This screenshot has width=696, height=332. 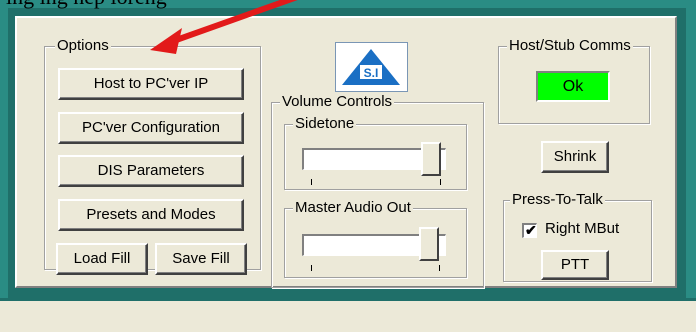 I want to click on pcver-configuration-button: PC'ver Configuration, so click(x=151, y=128).